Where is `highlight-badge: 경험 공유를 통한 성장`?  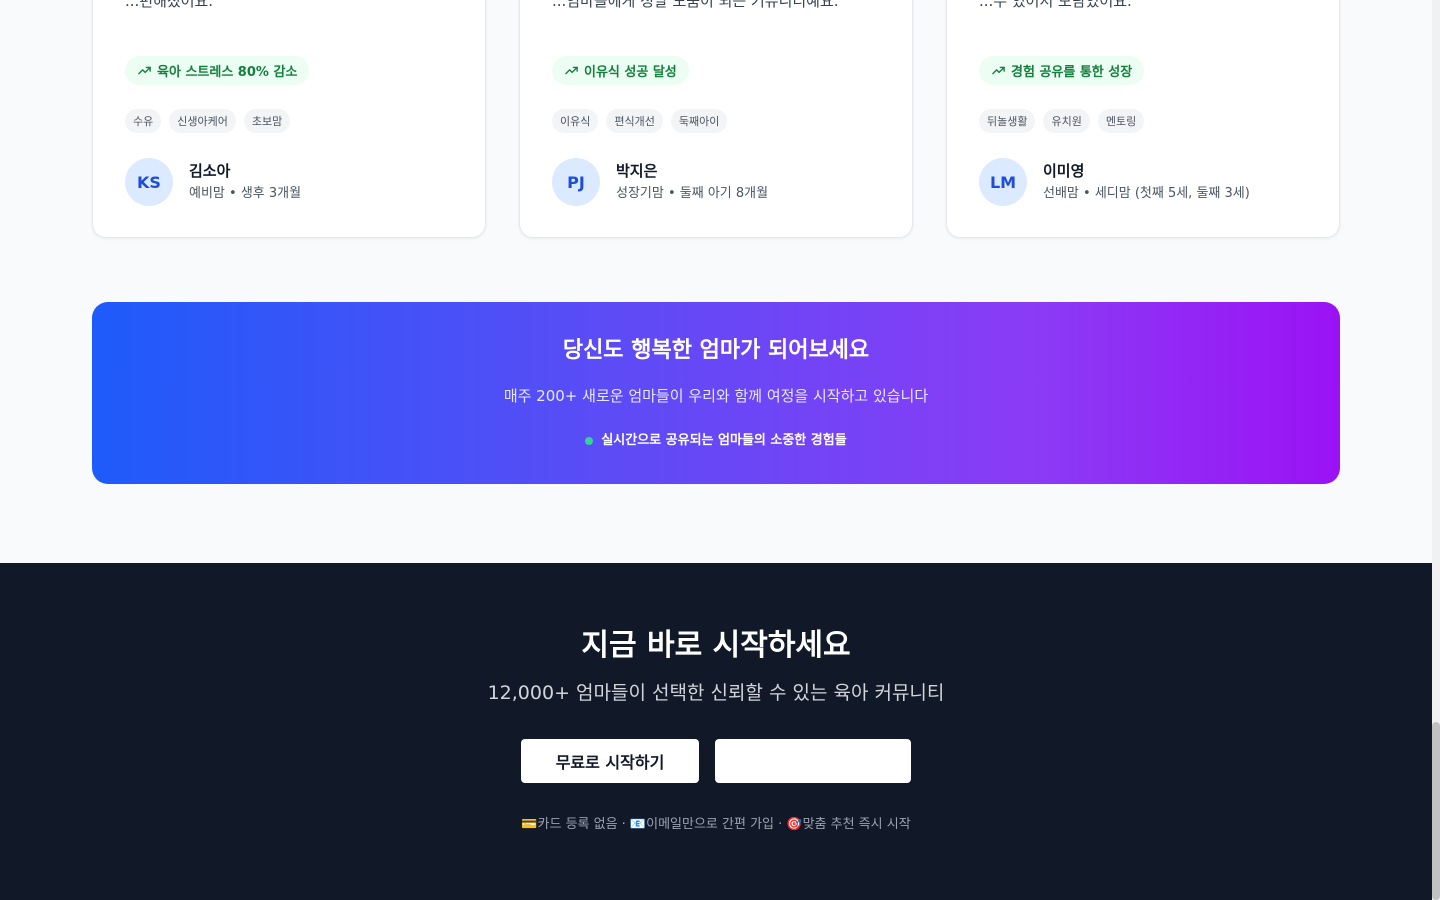 highlight-badge: 경험 공유를 통한 성장 is located at coordinates (1062, 70).